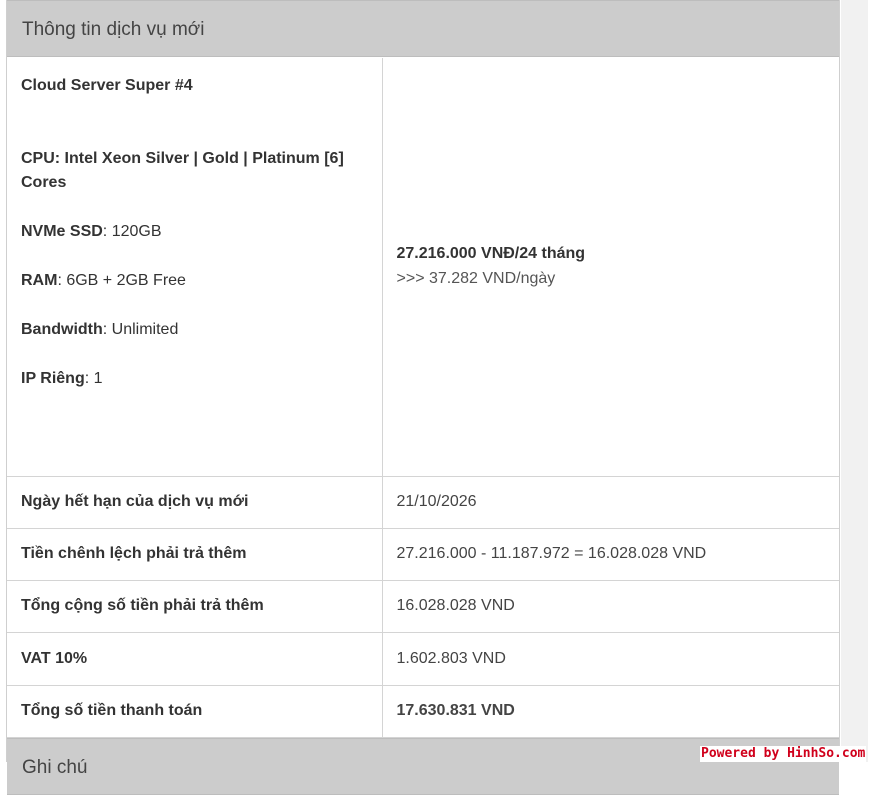 The image size is (890, 795). What do you see at coordinates (113, 29) in the screenshot?
I see `section-title: Thông tin dịch vụ mới` at bounding box center [113, 29].